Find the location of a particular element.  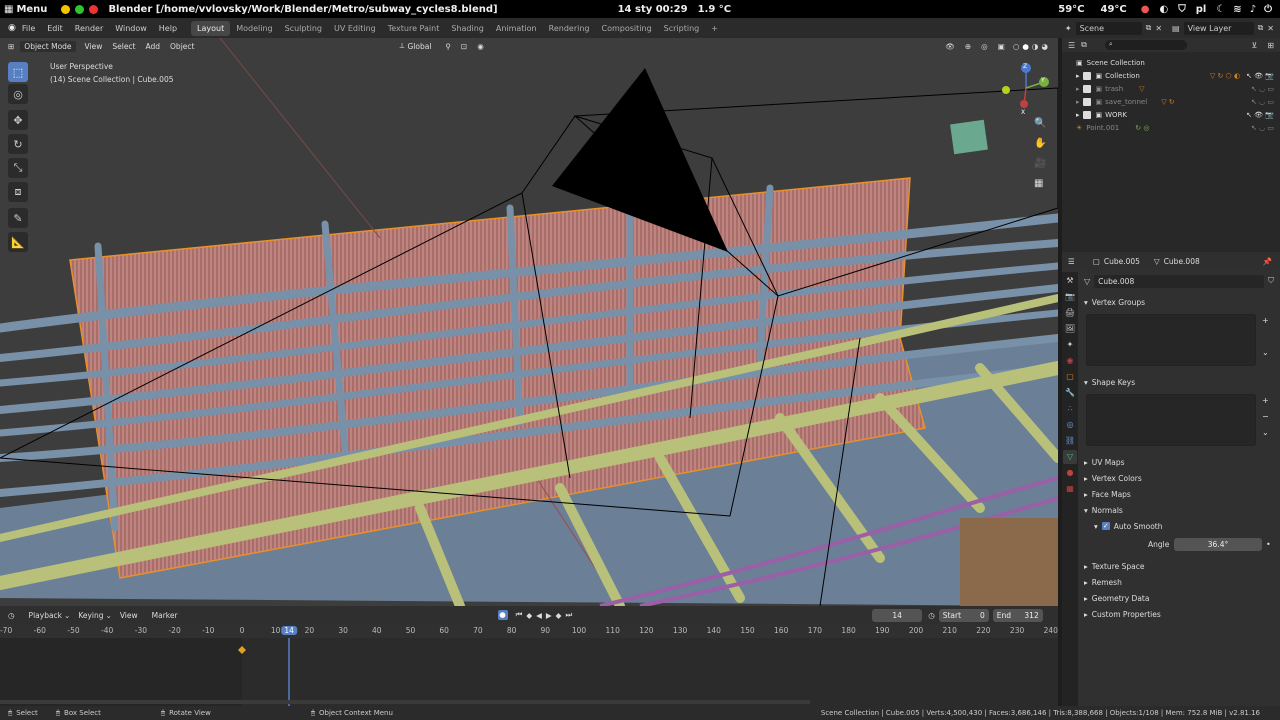

texture-space-header: ▸ Texture Space is located at coordinates (1114, 566).